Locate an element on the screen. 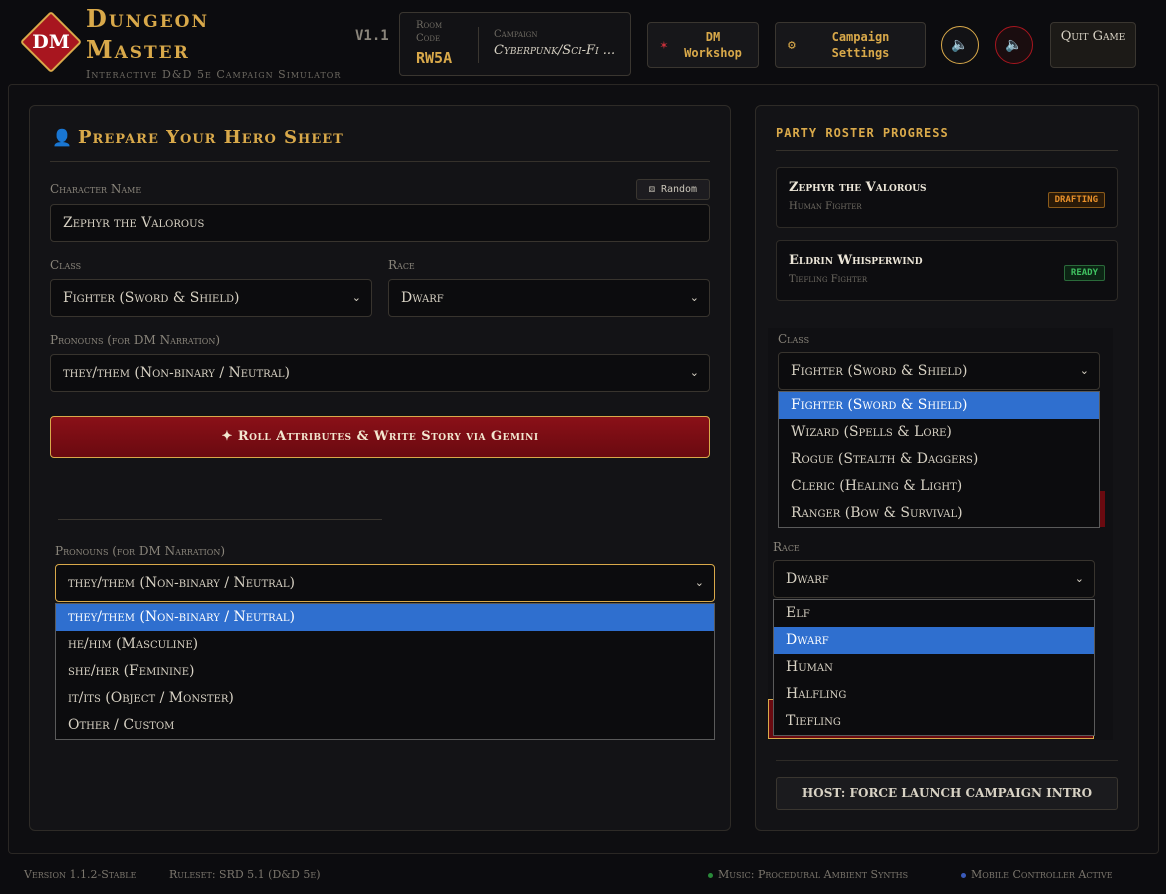  roster-card-name: Zephyr the Valorous is located at coordinates (858, 187).